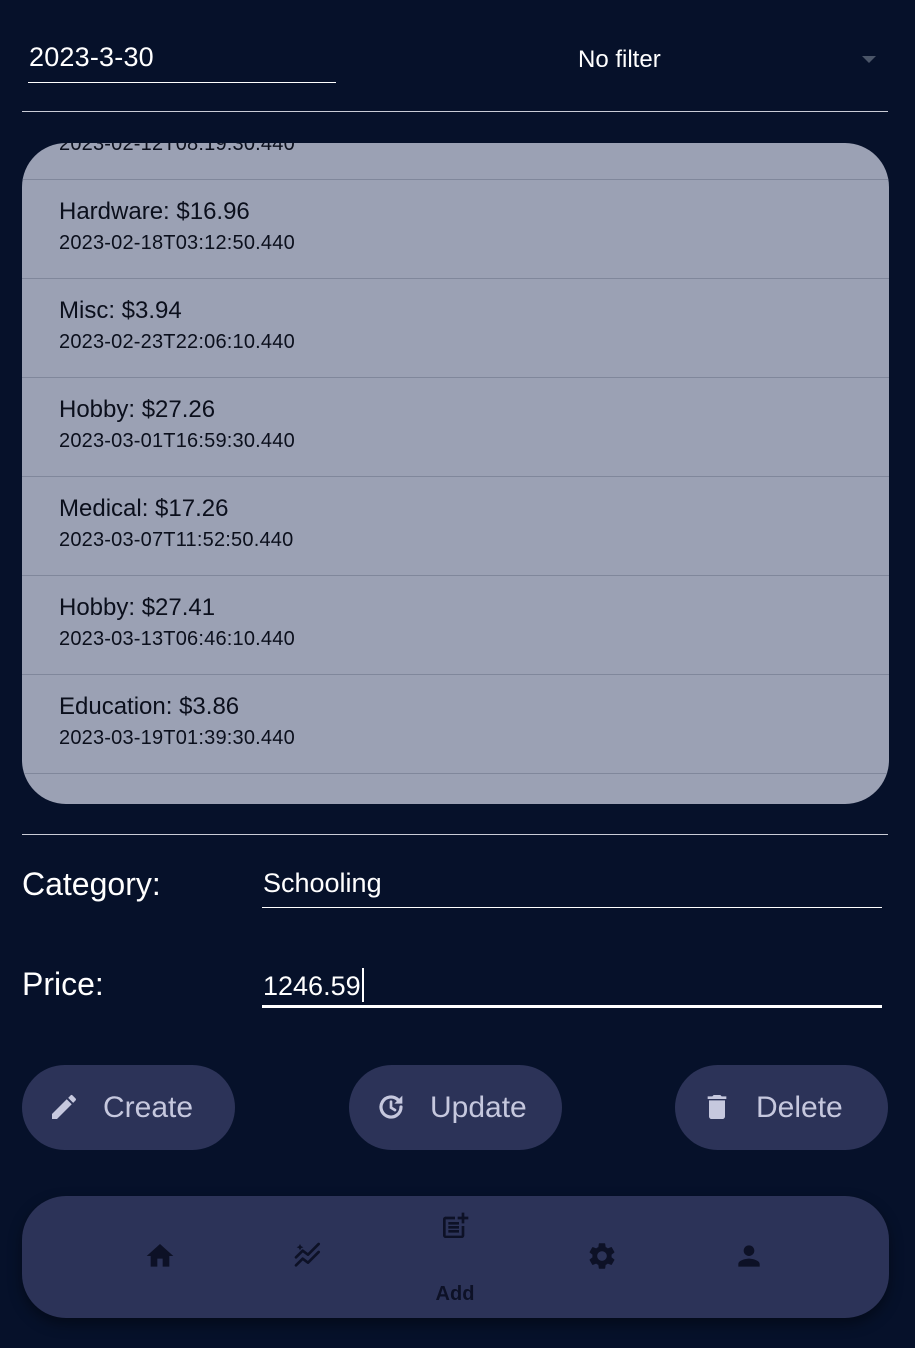 The height and width of the screenshot is (1348, 915). Describe the element at coordinates (455, 834) in the screenshot. I see `divider-bottom` at that location.